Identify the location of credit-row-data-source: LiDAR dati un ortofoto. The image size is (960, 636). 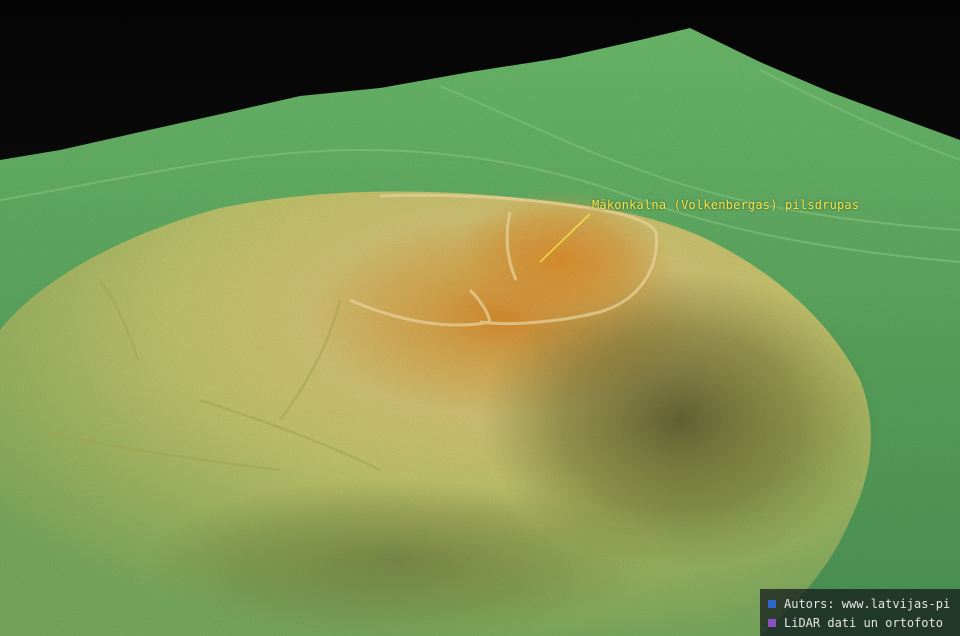
(864, 622).